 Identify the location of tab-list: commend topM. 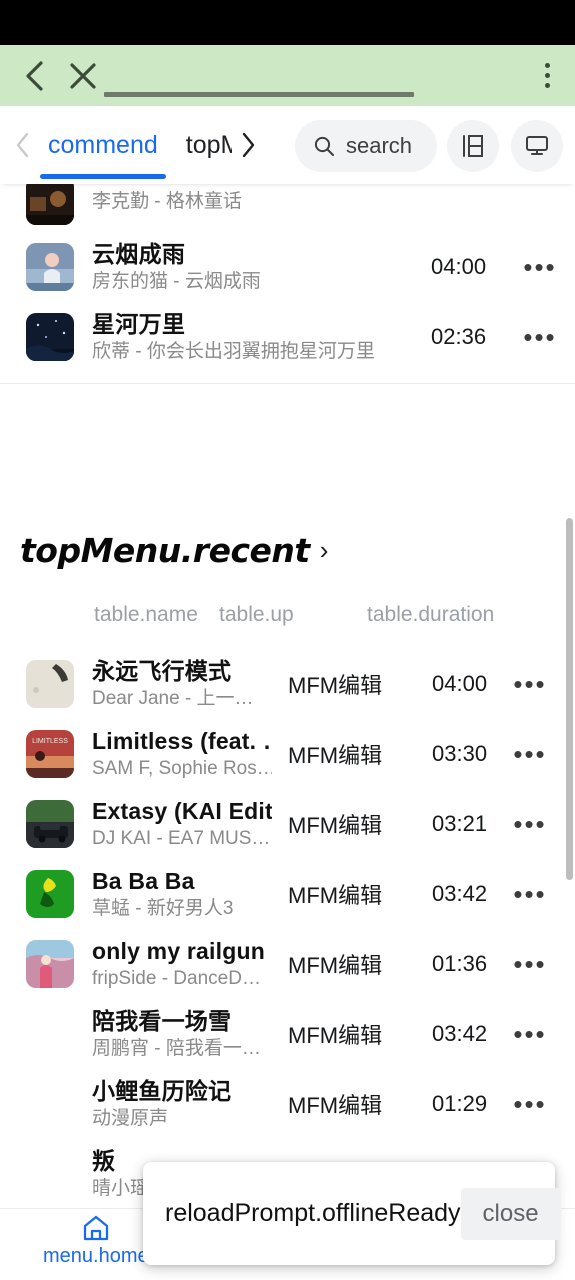
(149, 145).